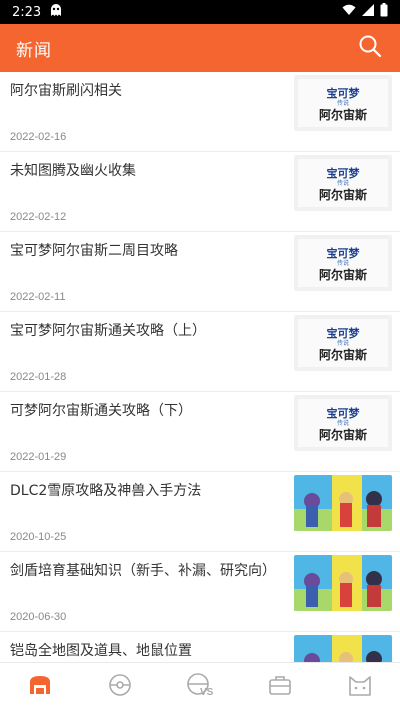 Image resolution: width=400 pixels, height=711 pixels. Describe the element at coordinates (38, 217) in the screenshot. I see `news-date: 2022-02-12` at that location.